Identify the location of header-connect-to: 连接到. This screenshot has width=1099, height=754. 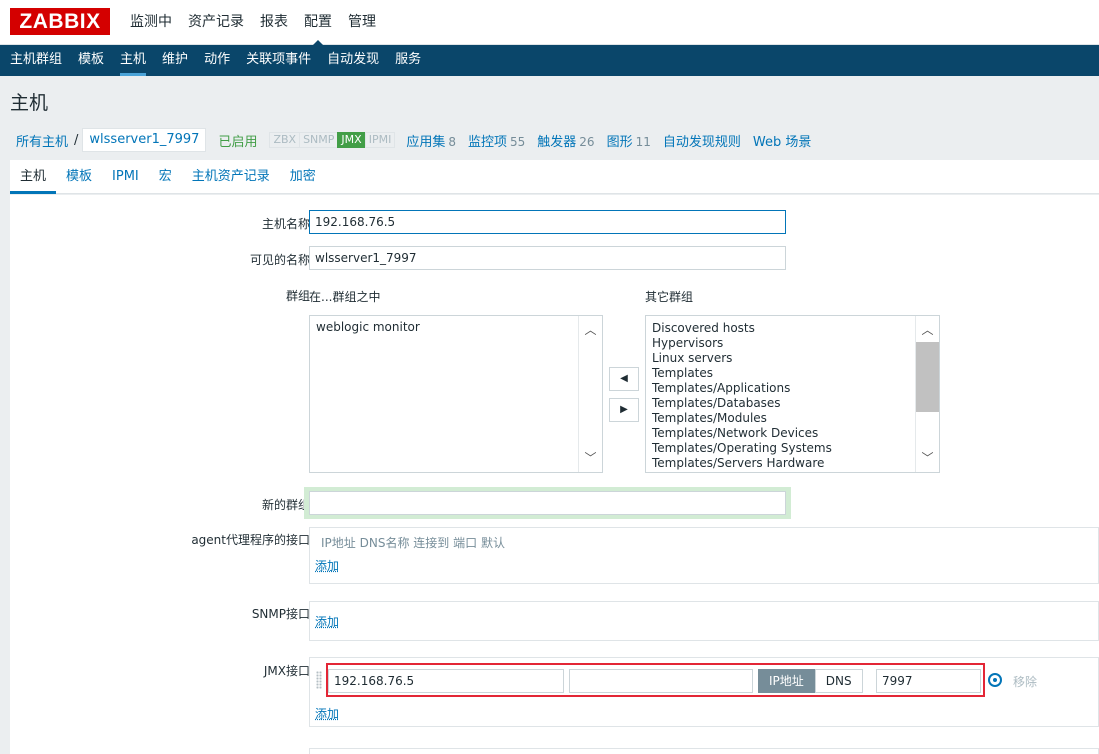
(431, 543).